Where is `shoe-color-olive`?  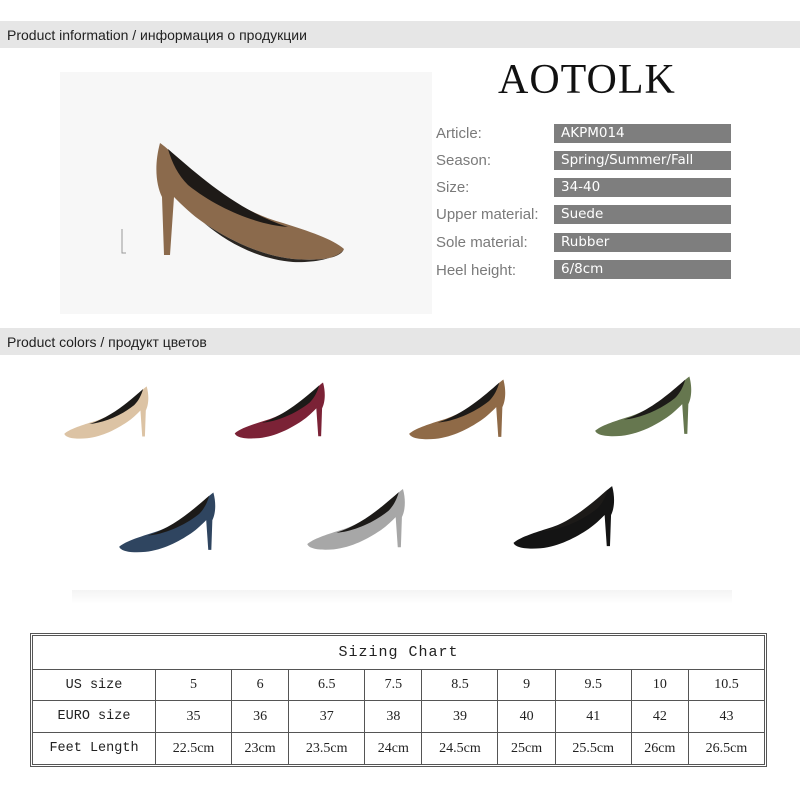 shoe-color-olive is located at coordinates (652, 407).